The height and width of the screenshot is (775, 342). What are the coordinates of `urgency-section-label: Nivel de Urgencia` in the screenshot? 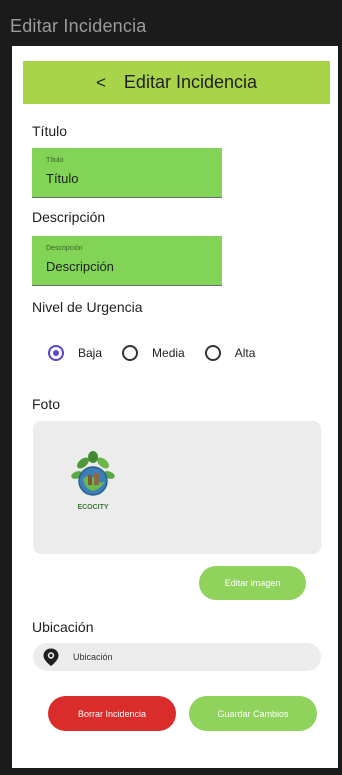 It's located at (87, 307).